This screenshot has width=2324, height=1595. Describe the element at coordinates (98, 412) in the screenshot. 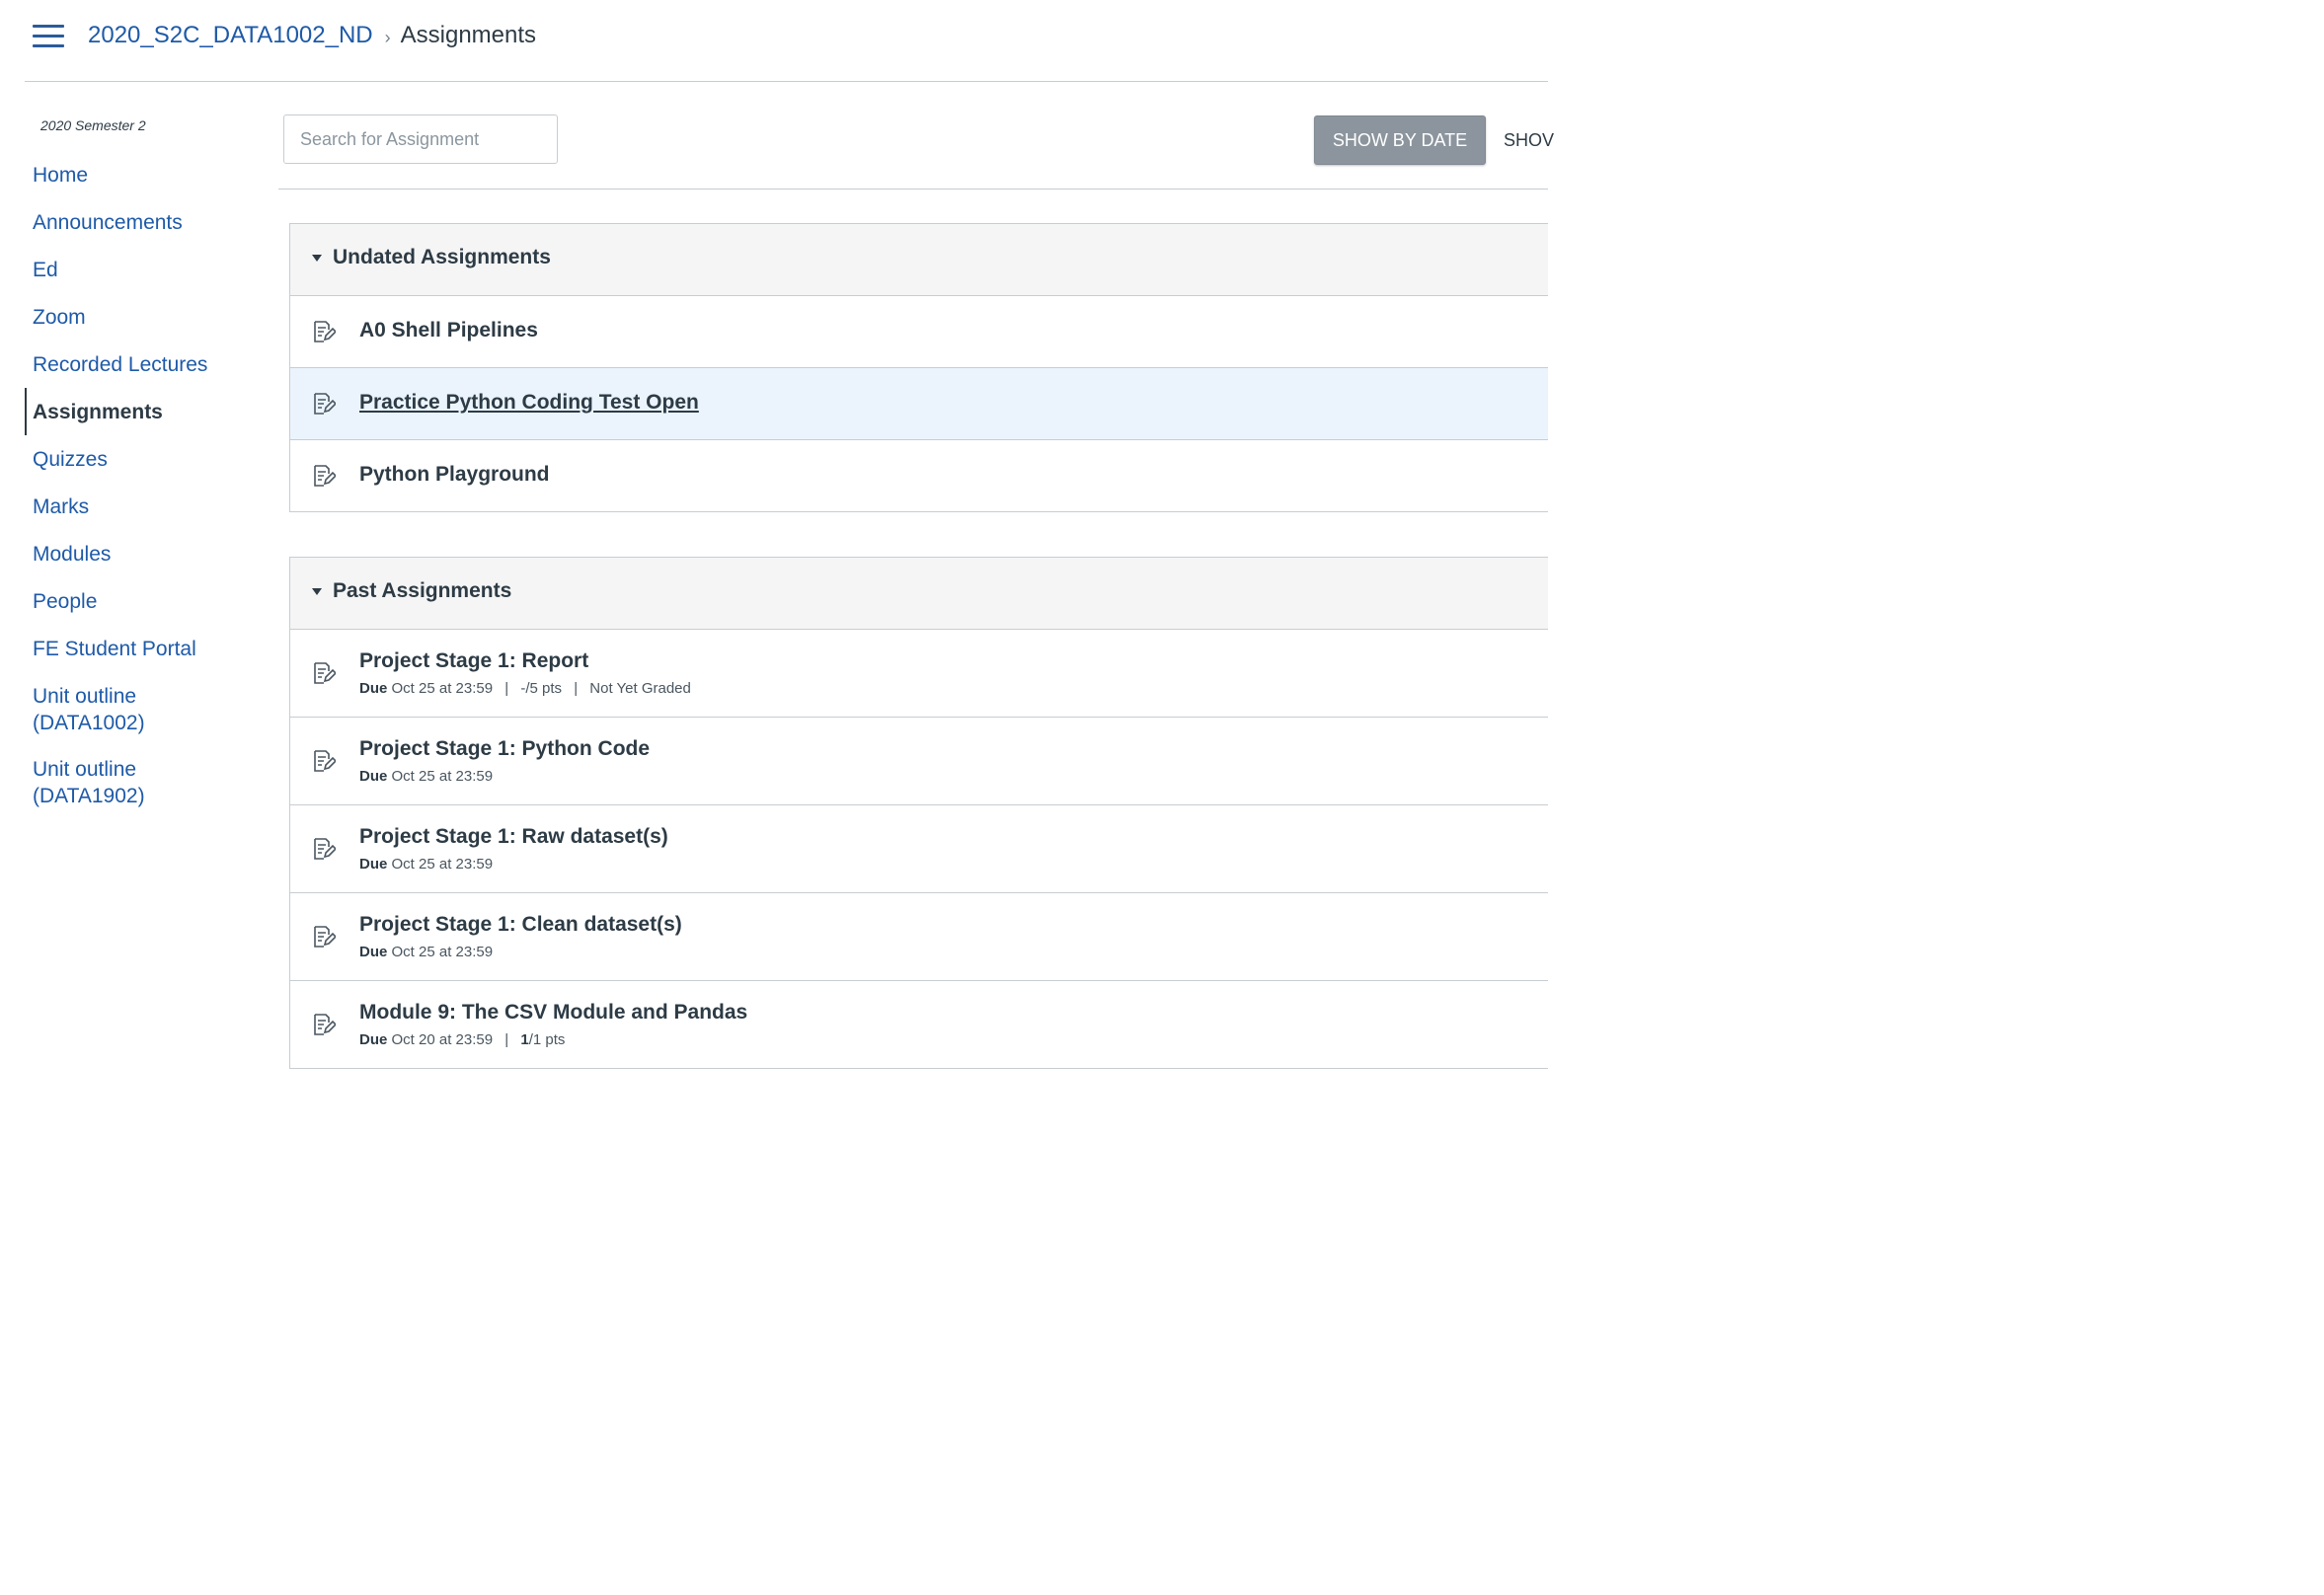

I see `sidebar-item-assignments: Assignments` at that location.